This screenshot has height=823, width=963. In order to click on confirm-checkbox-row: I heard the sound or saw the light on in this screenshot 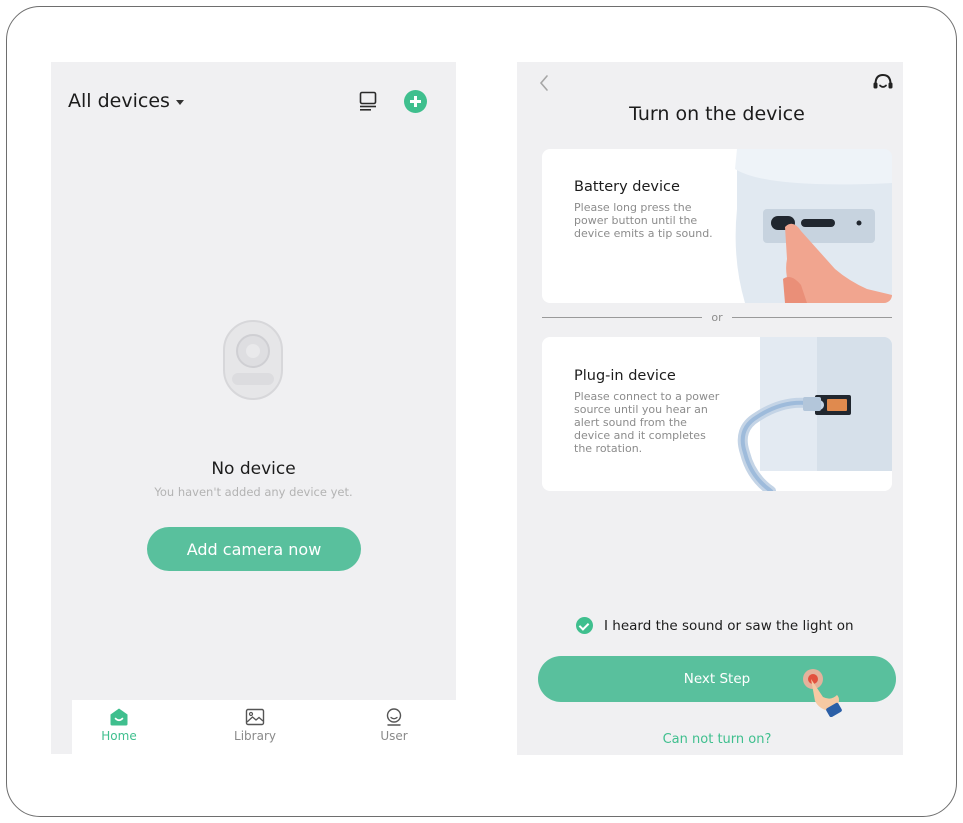, I will do `click(715, 625)`.